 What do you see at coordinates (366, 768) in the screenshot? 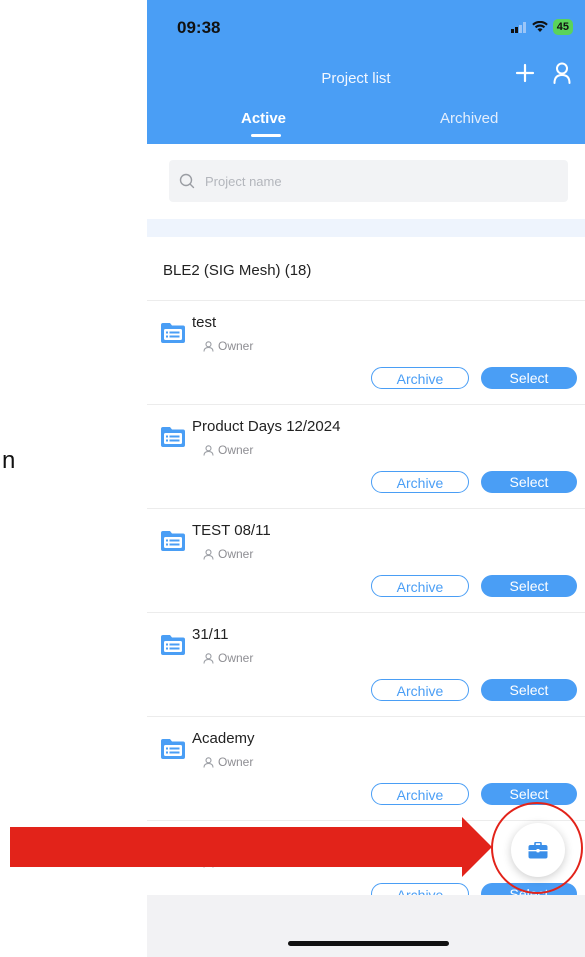
I see `project-item: Academy Owner Archive Select` at bounding box center [366, 768].